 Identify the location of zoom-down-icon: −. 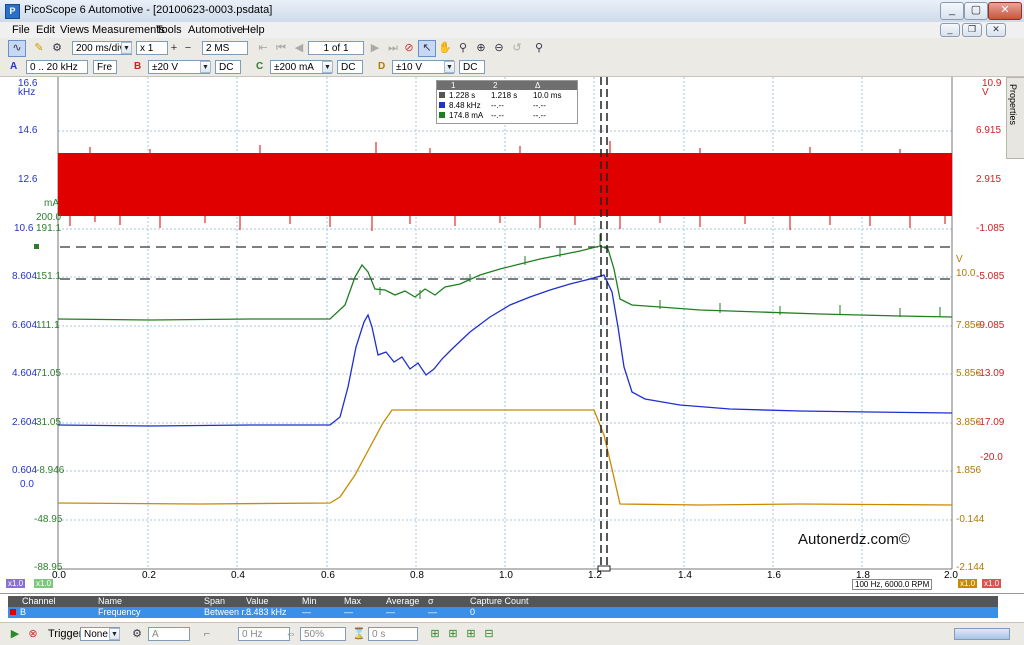
(188, 48).